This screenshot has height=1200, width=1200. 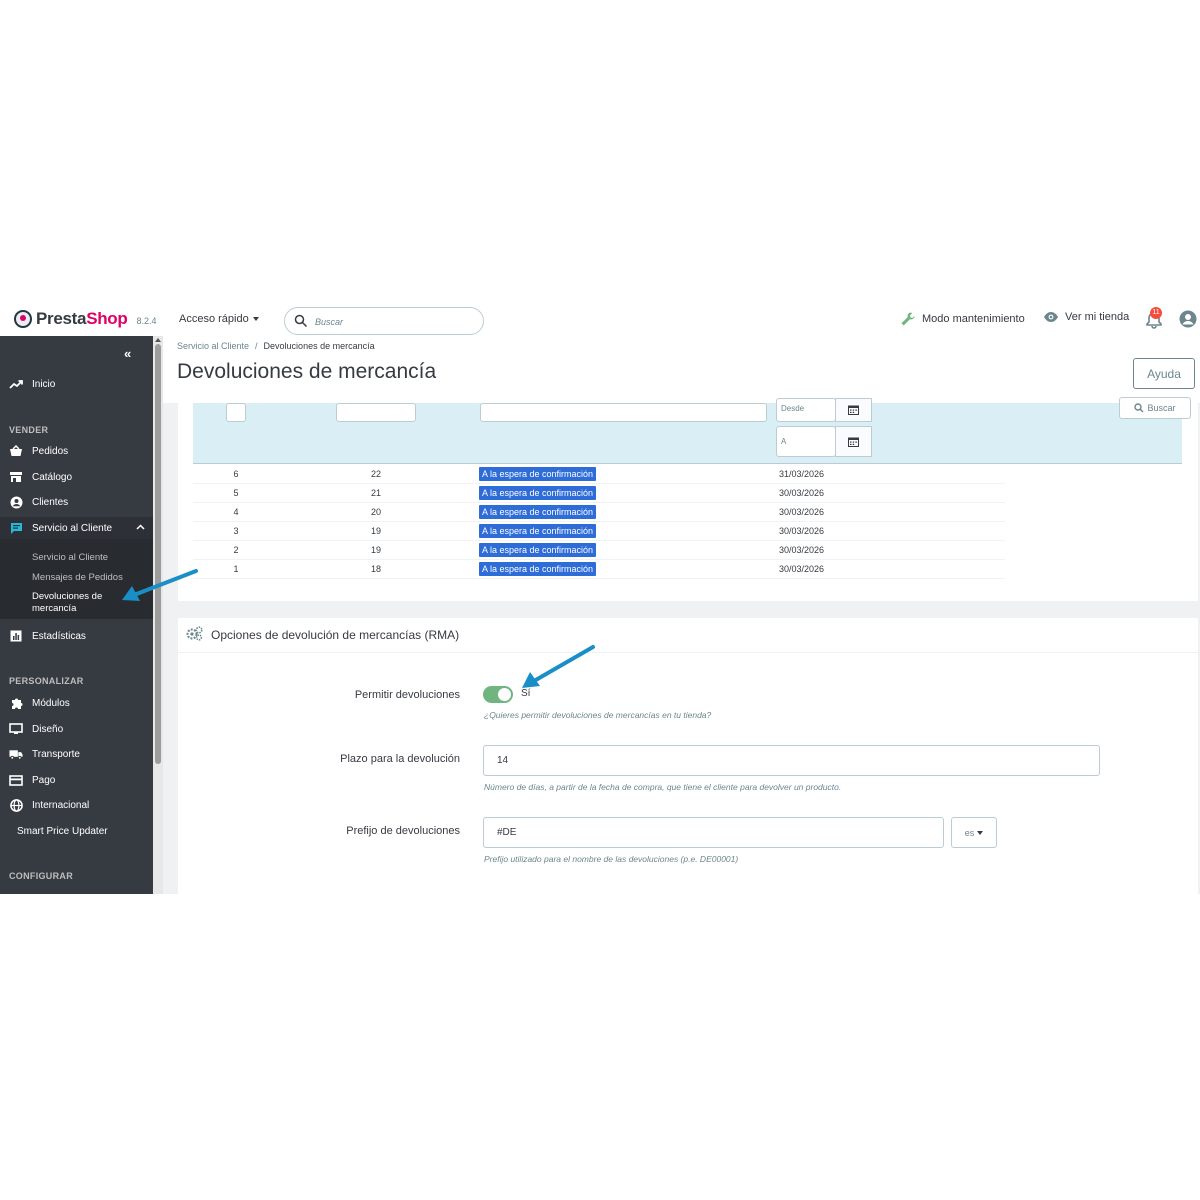 I want to click on desktop-icon, so click(x=16, y=729).